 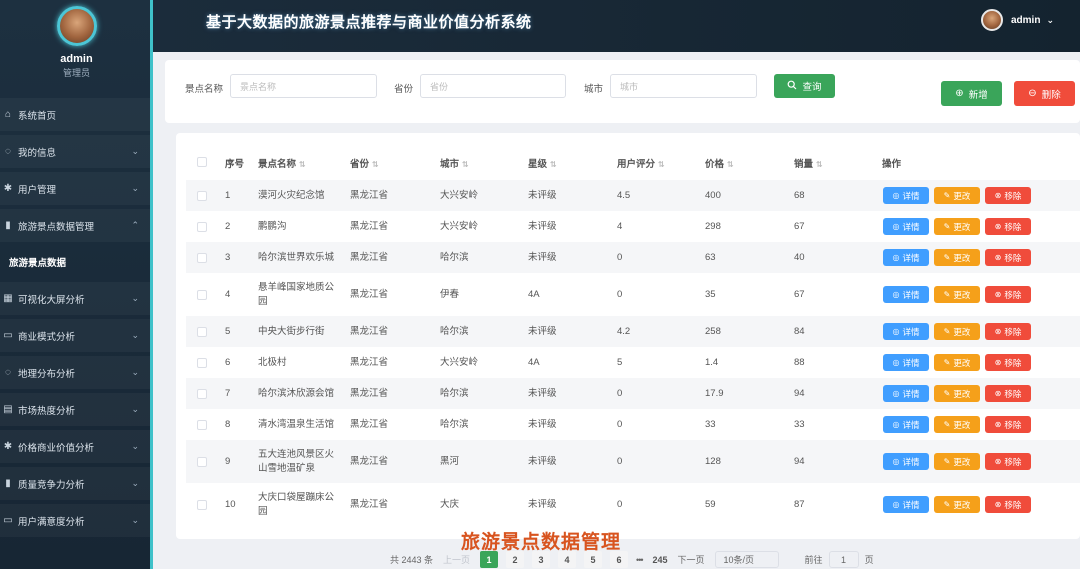 I want to click on table-row: 7 哈尔滨沐欣源会馆 黑龙江省 哈尔滨 未评级 0 17.9 94 ◎ 详情 ✎ 更改 ⊗ 移除, so click(x=633, y=393).